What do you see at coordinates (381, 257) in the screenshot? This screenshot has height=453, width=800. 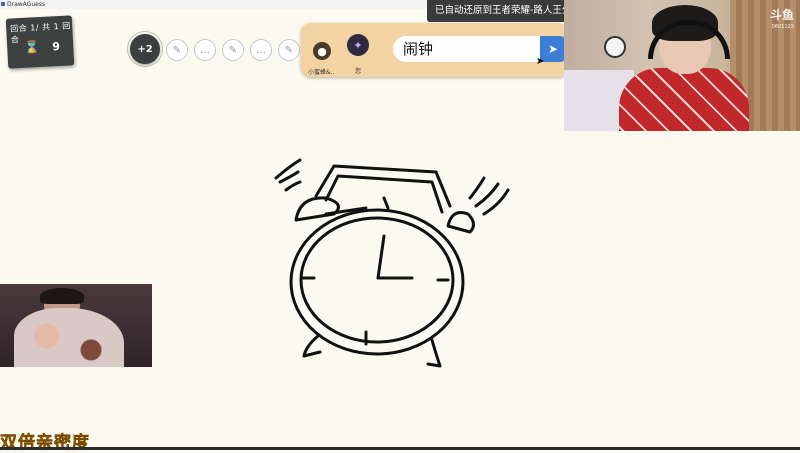 I see `minute-hand` at bounding box center [381, 257].